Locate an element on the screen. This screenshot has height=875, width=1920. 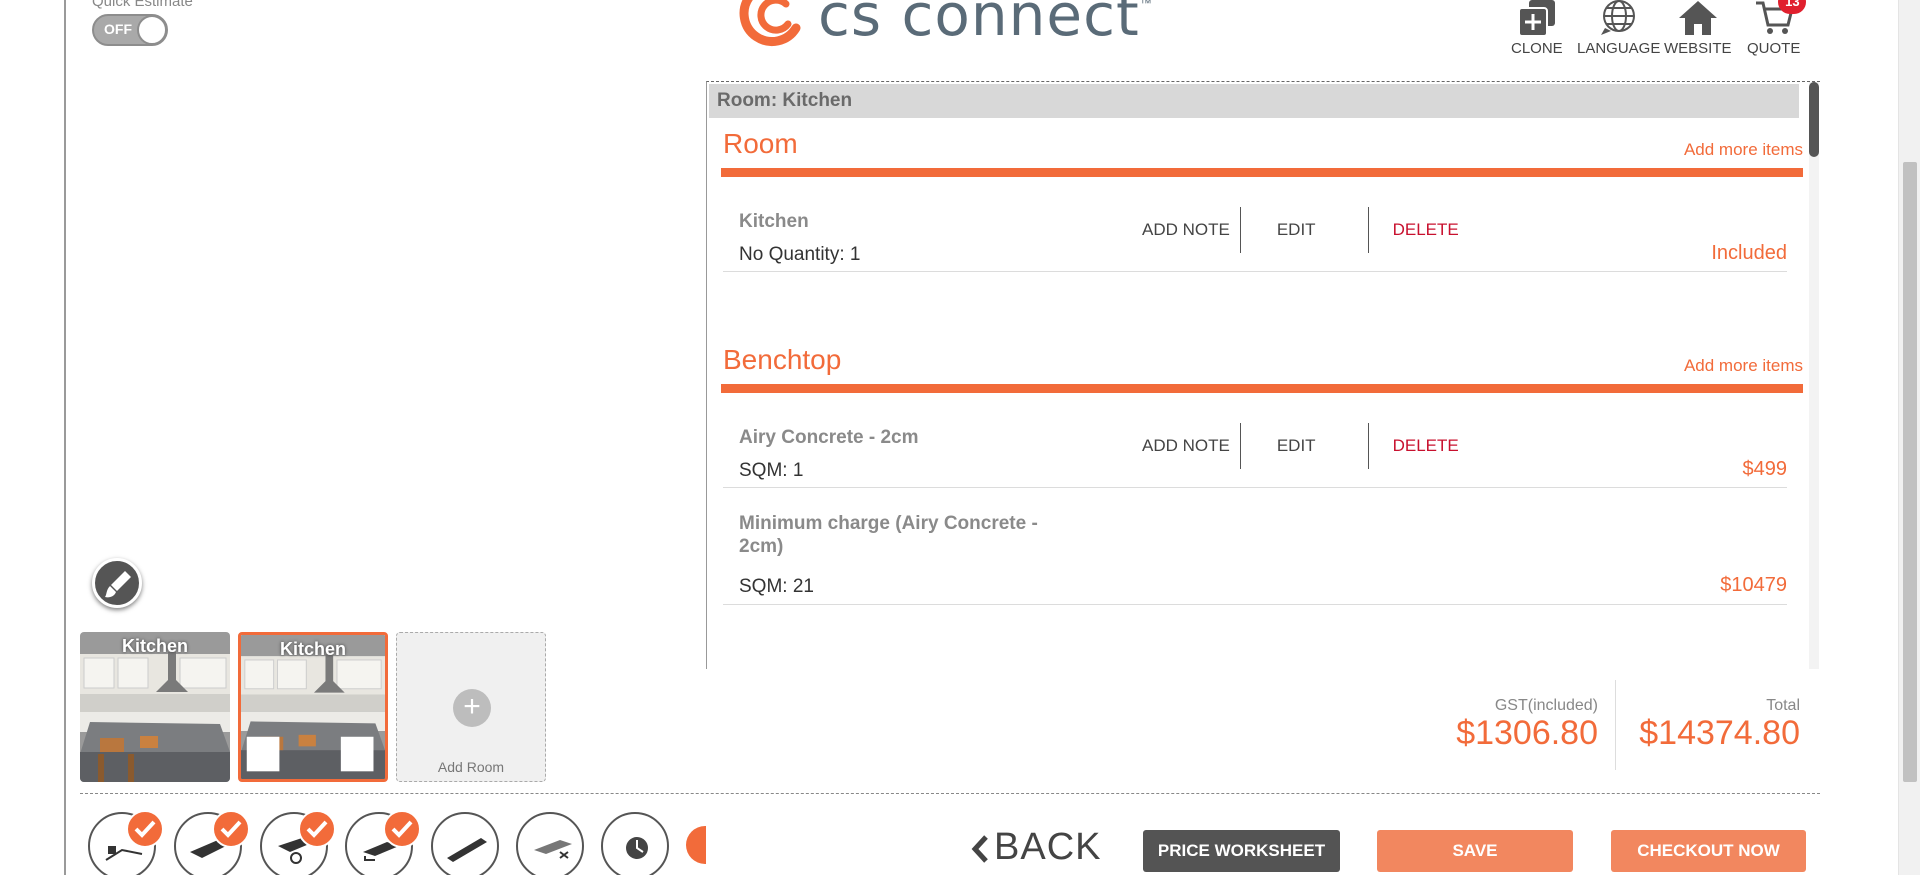
item-name: Kitchen is located at coordinates (774, 221).